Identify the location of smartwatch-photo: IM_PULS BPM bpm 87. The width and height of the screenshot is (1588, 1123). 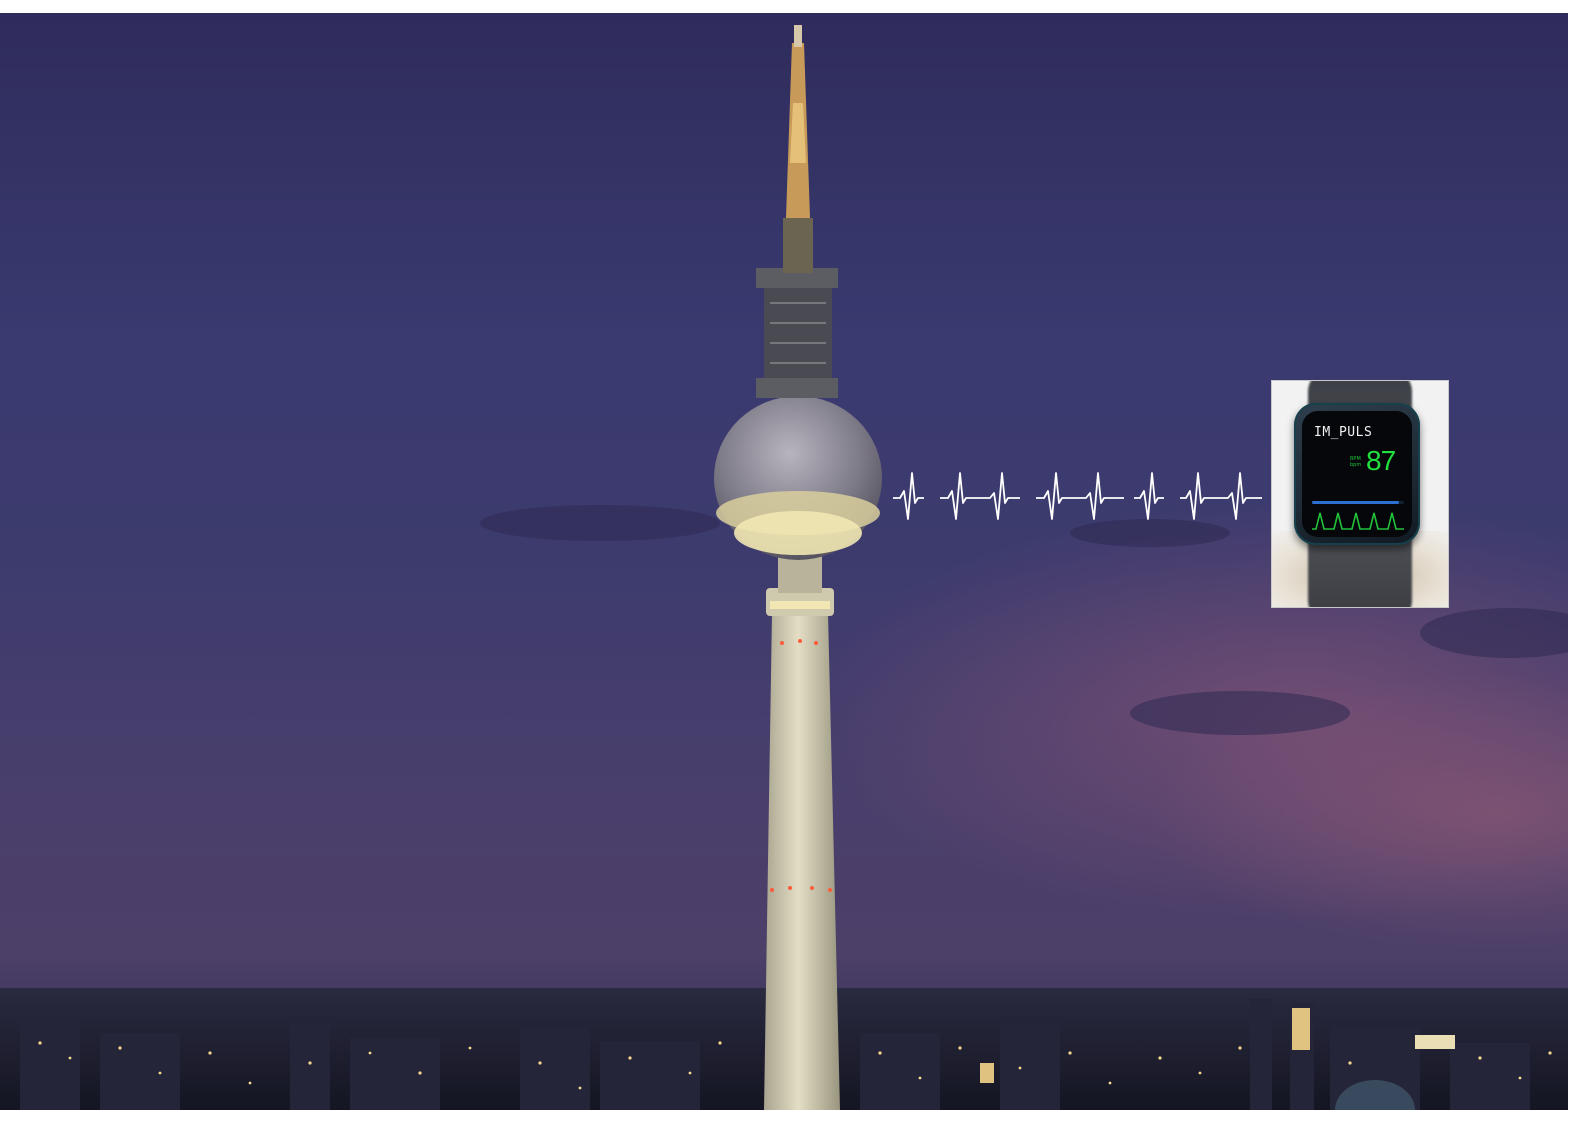
(1360, 494).